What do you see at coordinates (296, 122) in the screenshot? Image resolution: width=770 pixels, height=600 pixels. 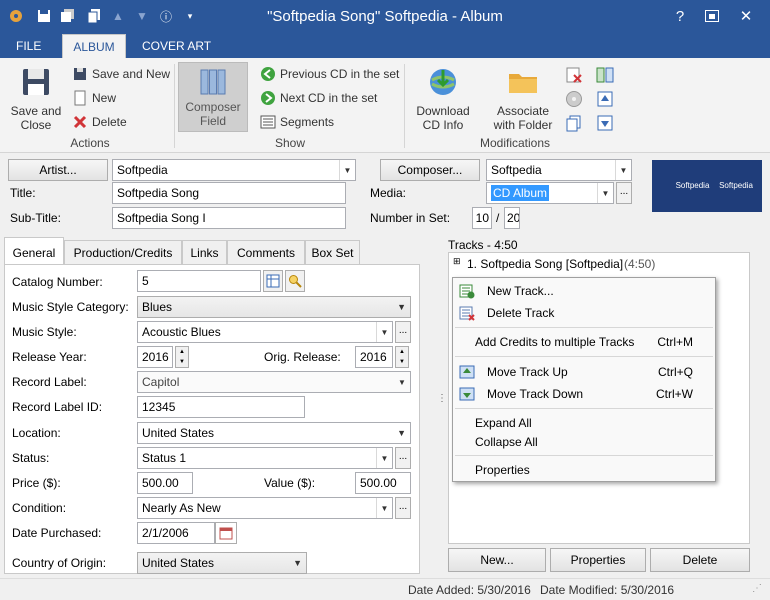 I see `segments-button: Segments` at bounding box center [296, 122].